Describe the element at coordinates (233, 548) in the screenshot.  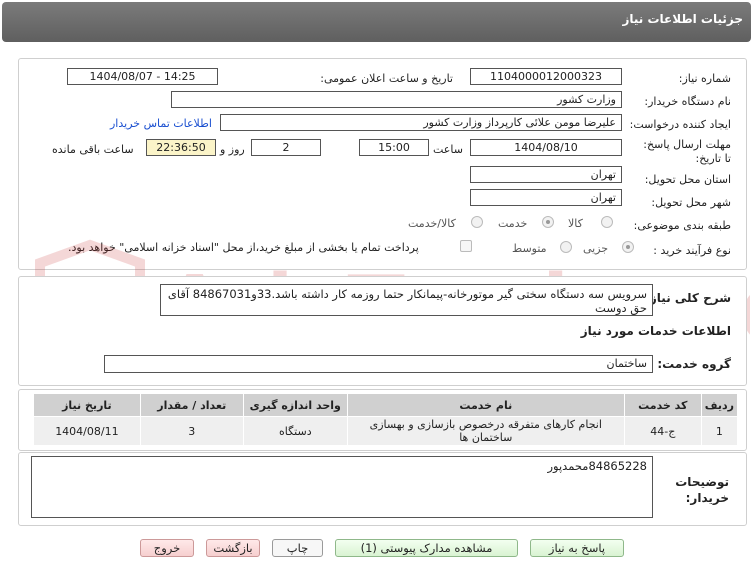
I see `back-button: بازگشت` at that location.